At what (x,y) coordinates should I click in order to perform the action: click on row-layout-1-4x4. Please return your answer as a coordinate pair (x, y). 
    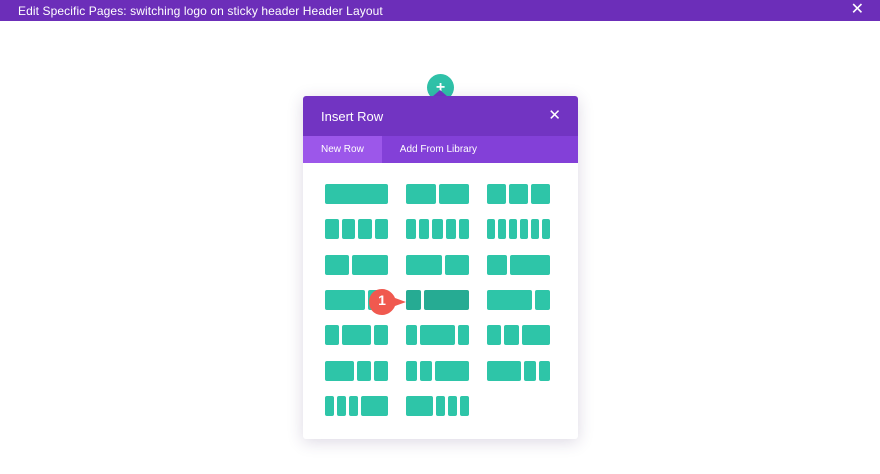
    Looking at the image, I should click on (356, 229).